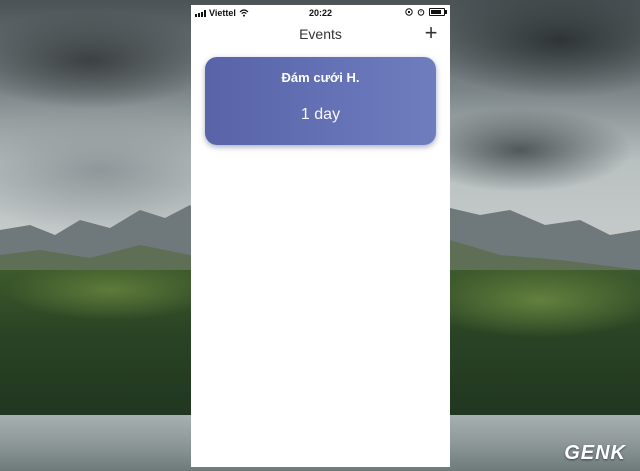  Describe the element at coordinates (320, 13) in the screenshot. I see `status-bar: Viettel 20:22` at that location.